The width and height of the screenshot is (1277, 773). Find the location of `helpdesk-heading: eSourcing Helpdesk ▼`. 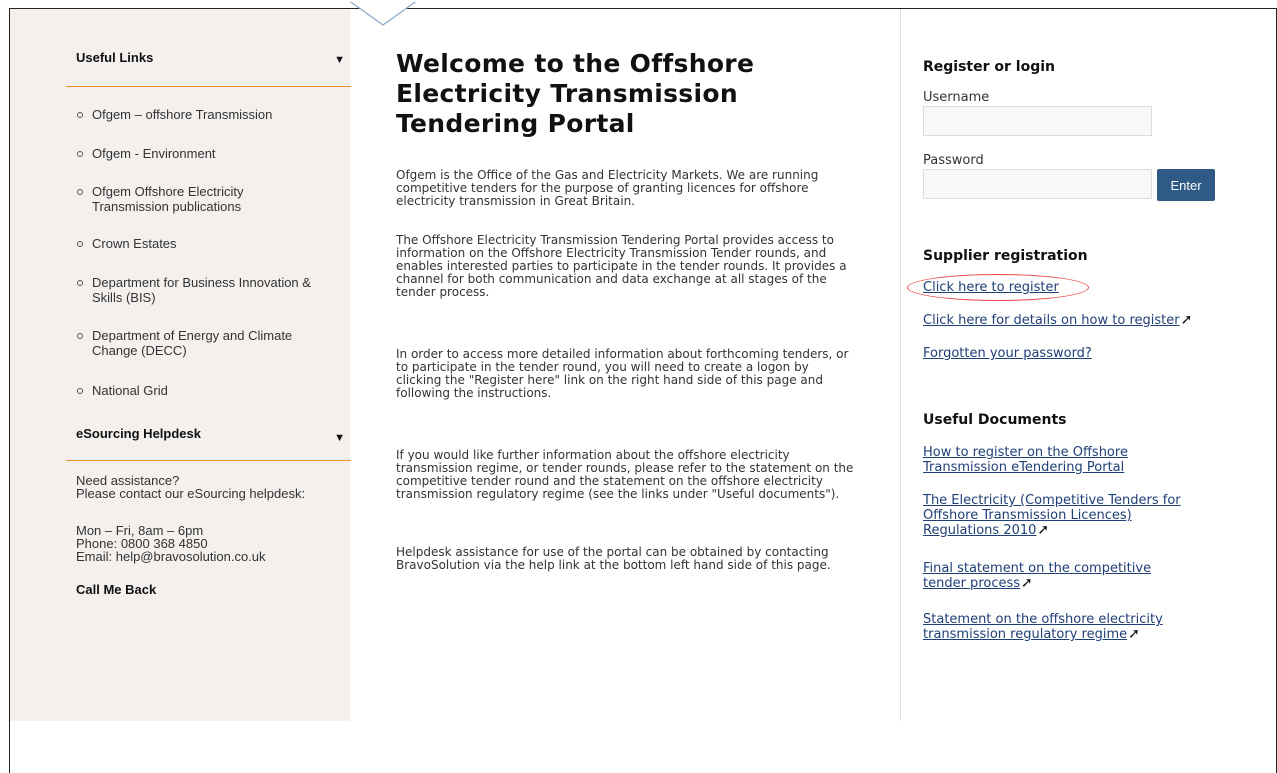

helpdesk-heading: eSourcing Helpdesk ▼ is located at coordinates (208, 442).